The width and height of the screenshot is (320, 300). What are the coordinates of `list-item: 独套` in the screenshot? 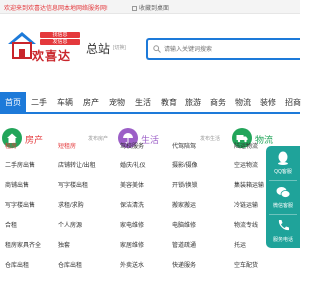 It's located at (64, 244).